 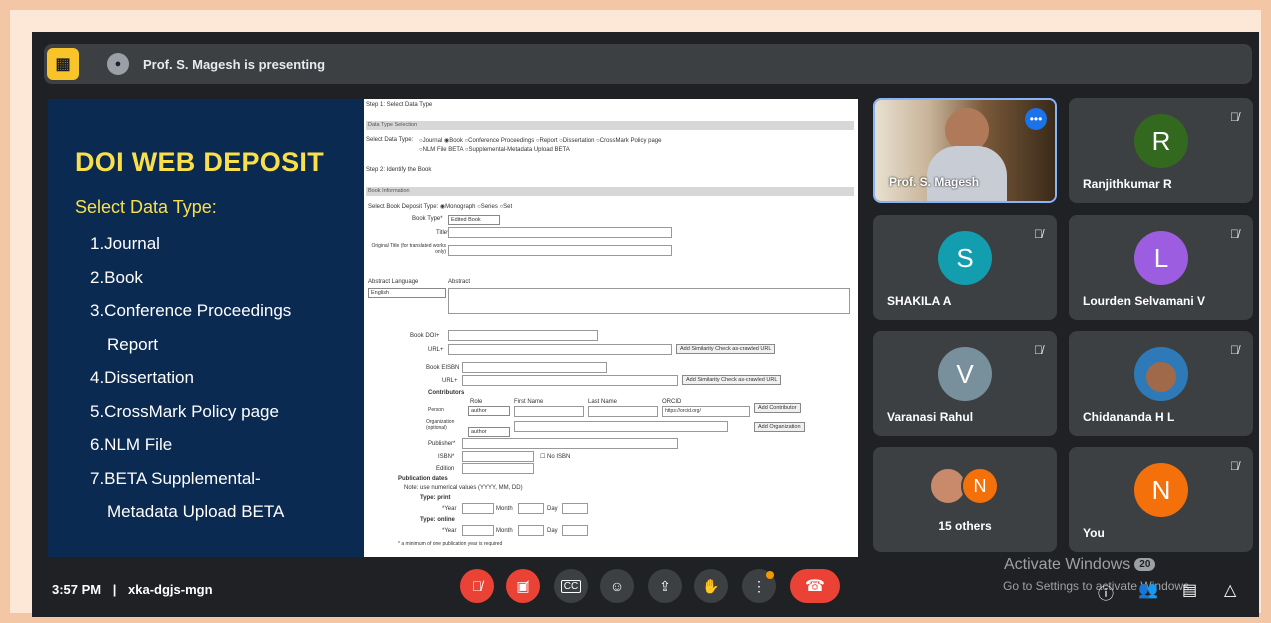 I want to click on no-isbn-checkbox: ☐ No ISBN, so click(x=555, y=456).